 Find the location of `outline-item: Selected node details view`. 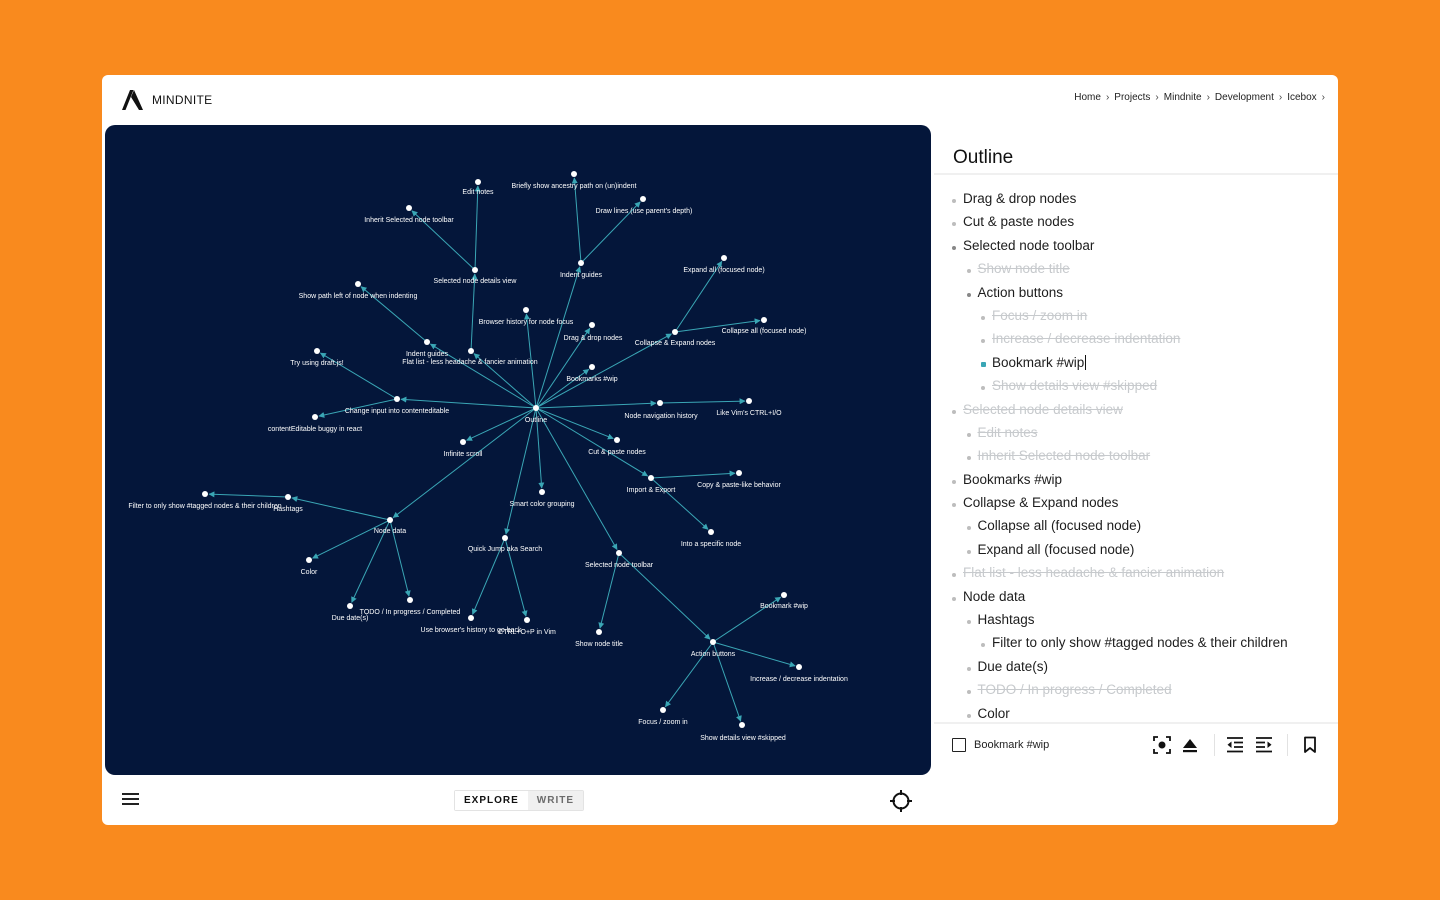

outline-item: Selected node details view is located at coordinates (1136, 412).